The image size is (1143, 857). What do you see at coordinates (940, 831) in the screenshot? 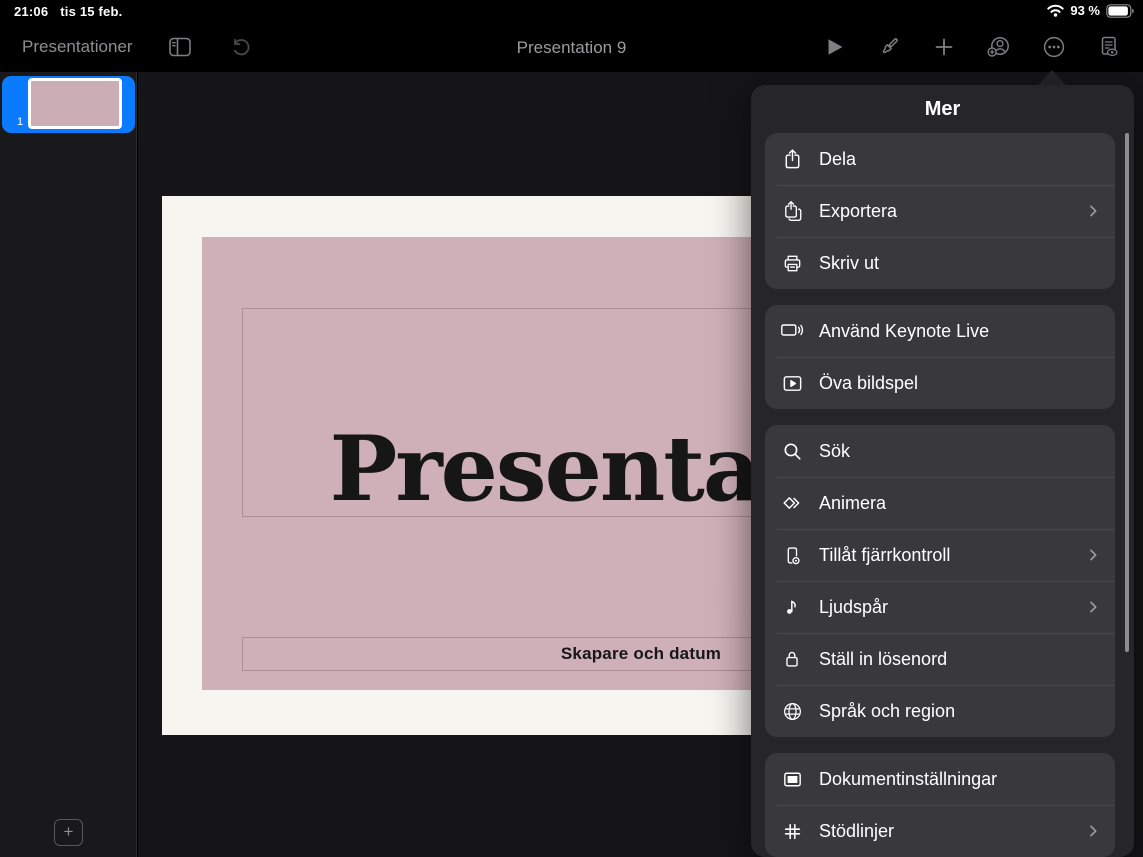
I see `menu-item-guides: Stödlinjer` at bounding box center [940, 831].